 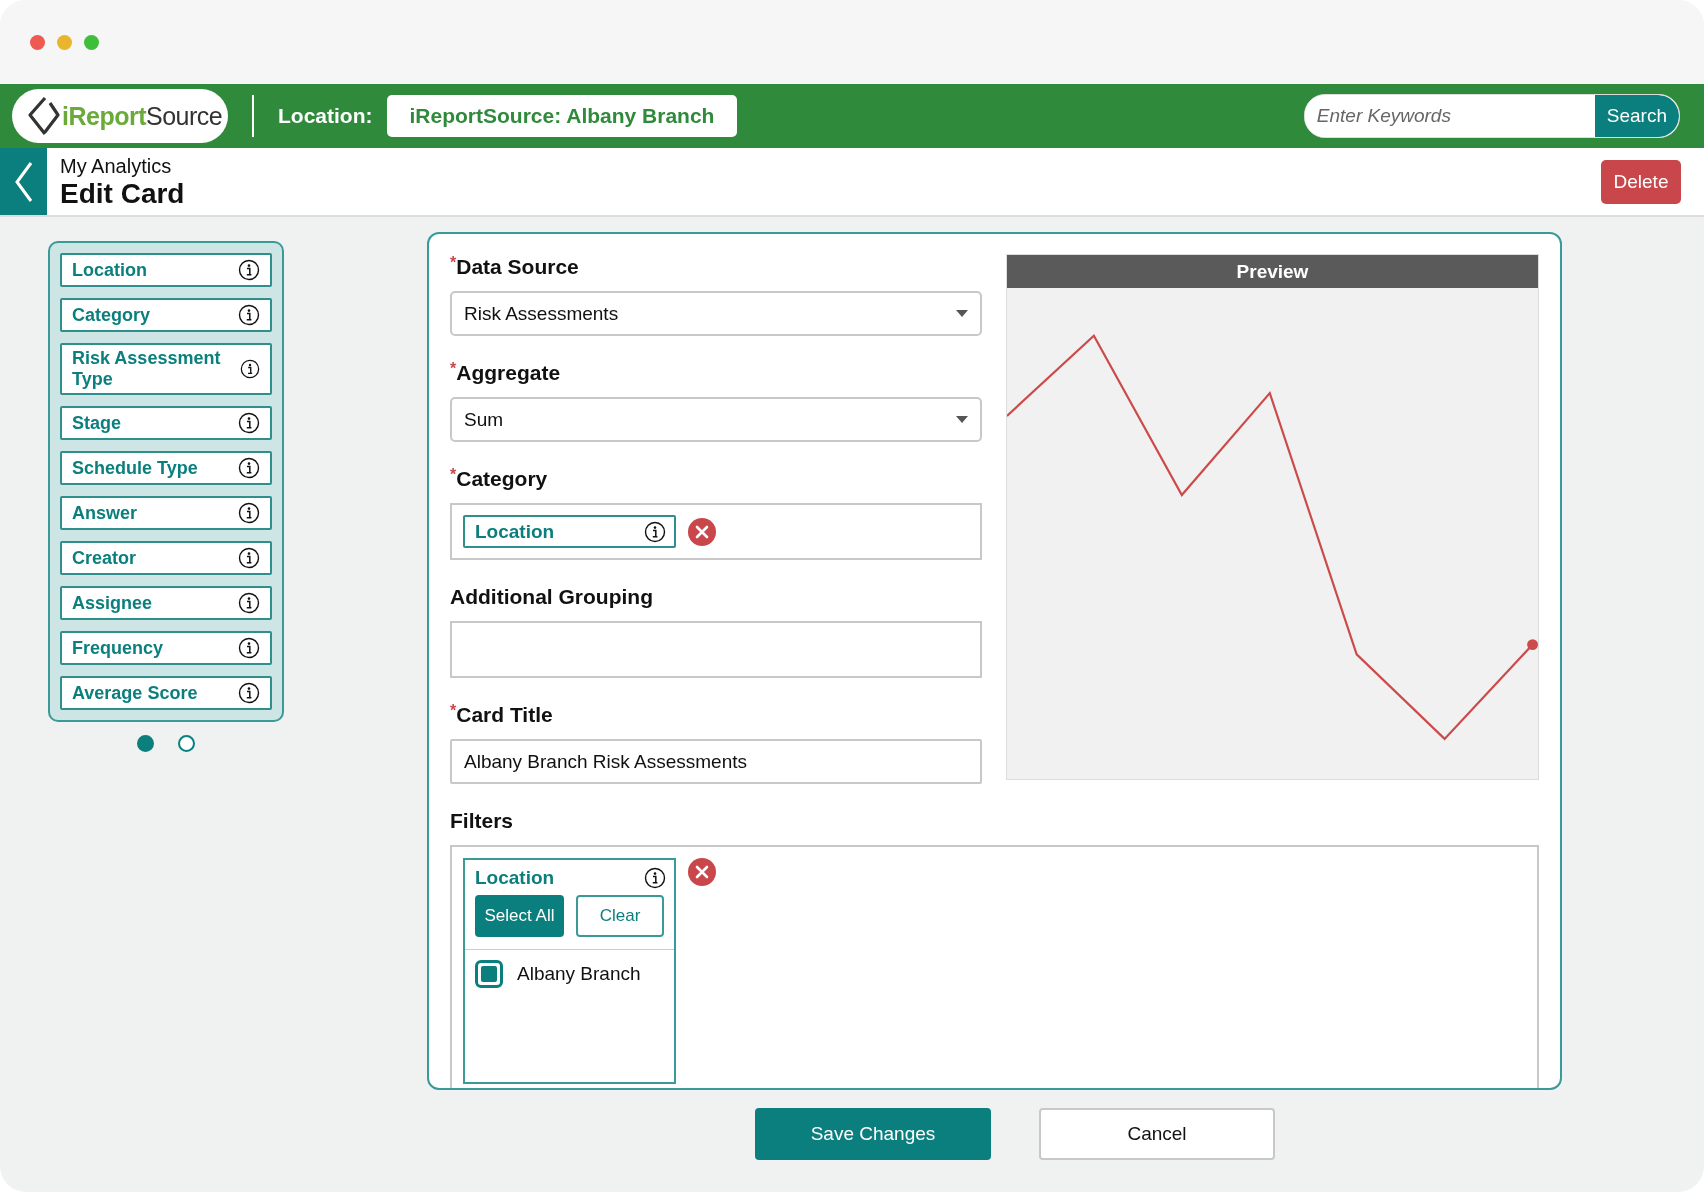 What do you see at coordinates (112, 603) in the screenshot?
I see `field-label: Assignee` at bounding box center [112, 603].